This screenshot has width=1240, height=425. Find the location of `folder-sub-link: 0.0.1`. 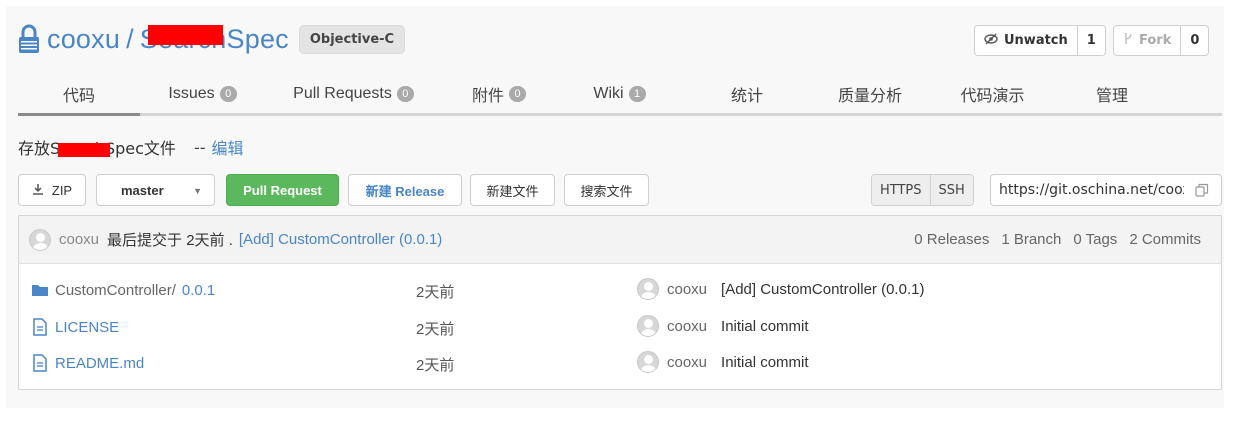

folder-sub-link: 0.0.1 is located at coordinates (198, 290).